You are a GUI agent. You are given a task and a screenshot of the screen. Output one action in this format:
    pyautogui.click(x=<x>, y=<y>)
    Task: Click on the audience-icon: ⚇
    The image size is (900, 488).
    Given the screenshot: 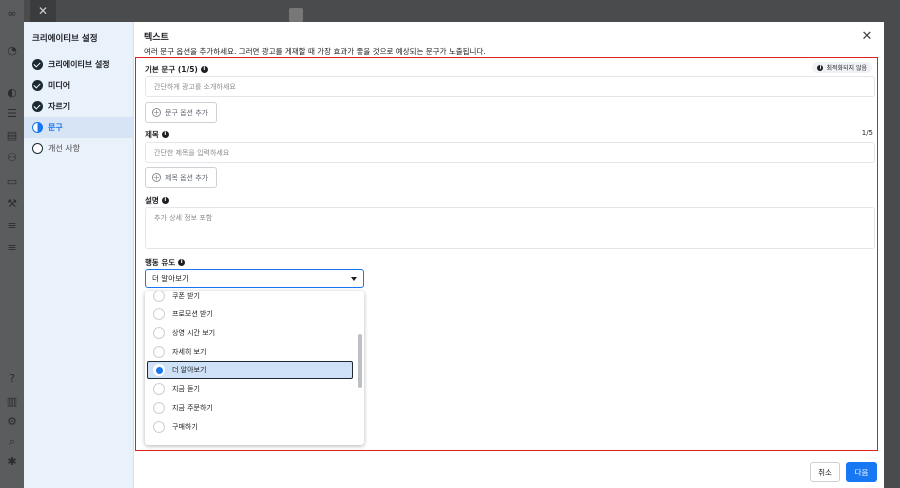 What is the action you would take?
    pyautogui.click(x=12, y=157)
    